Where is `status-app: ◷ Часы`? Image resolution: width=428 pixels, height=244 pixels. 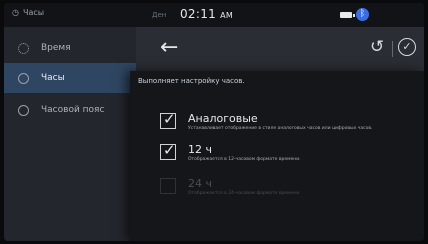
status-app: ◷ Часы is located at coordinates (28, 12).